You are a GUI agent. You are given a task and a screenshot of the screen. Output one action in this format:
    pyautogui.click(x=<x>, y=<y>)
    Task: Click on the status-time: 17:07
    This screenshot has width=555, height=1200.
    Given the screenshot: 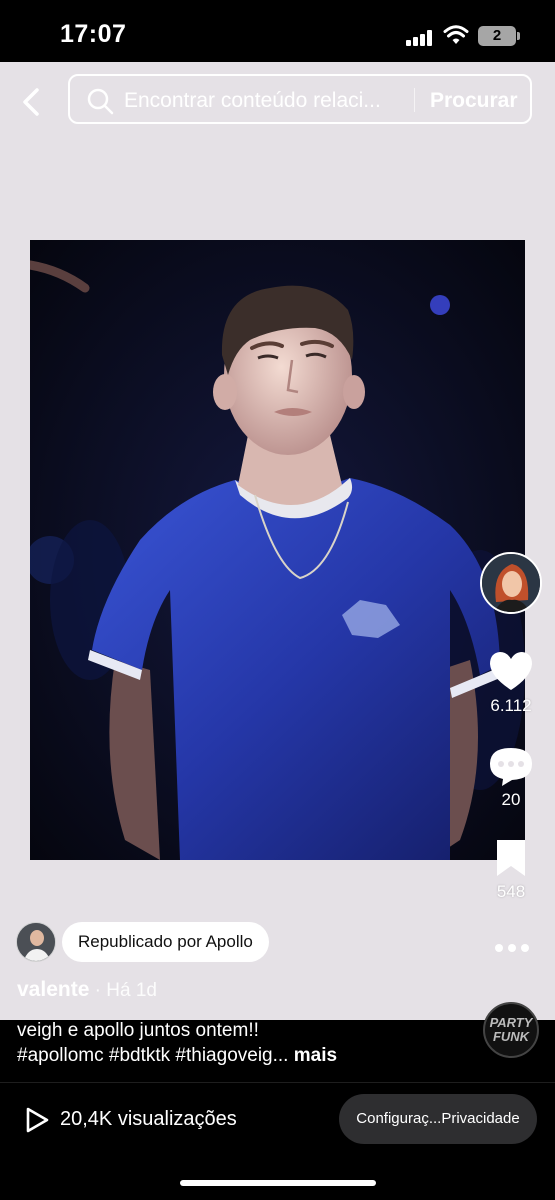 What is the action you would take?
    pyautogui.click(x=93, y=34)
    